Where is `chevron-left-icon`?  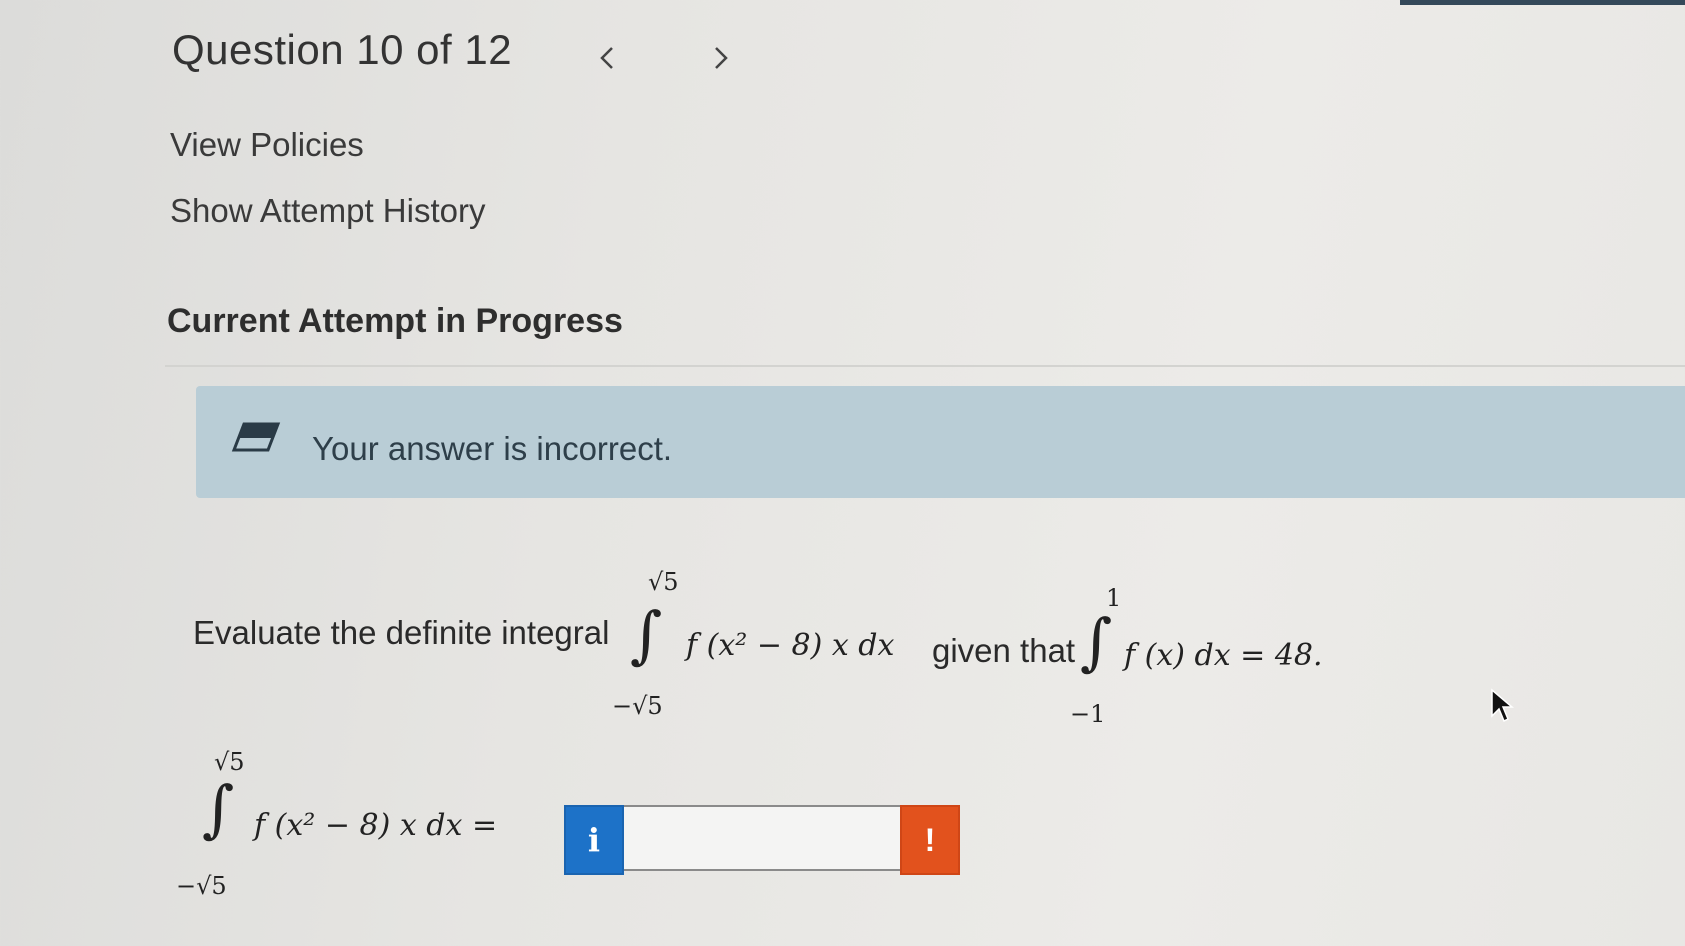
chevron-left-icon is located at coordinates (606, 58).